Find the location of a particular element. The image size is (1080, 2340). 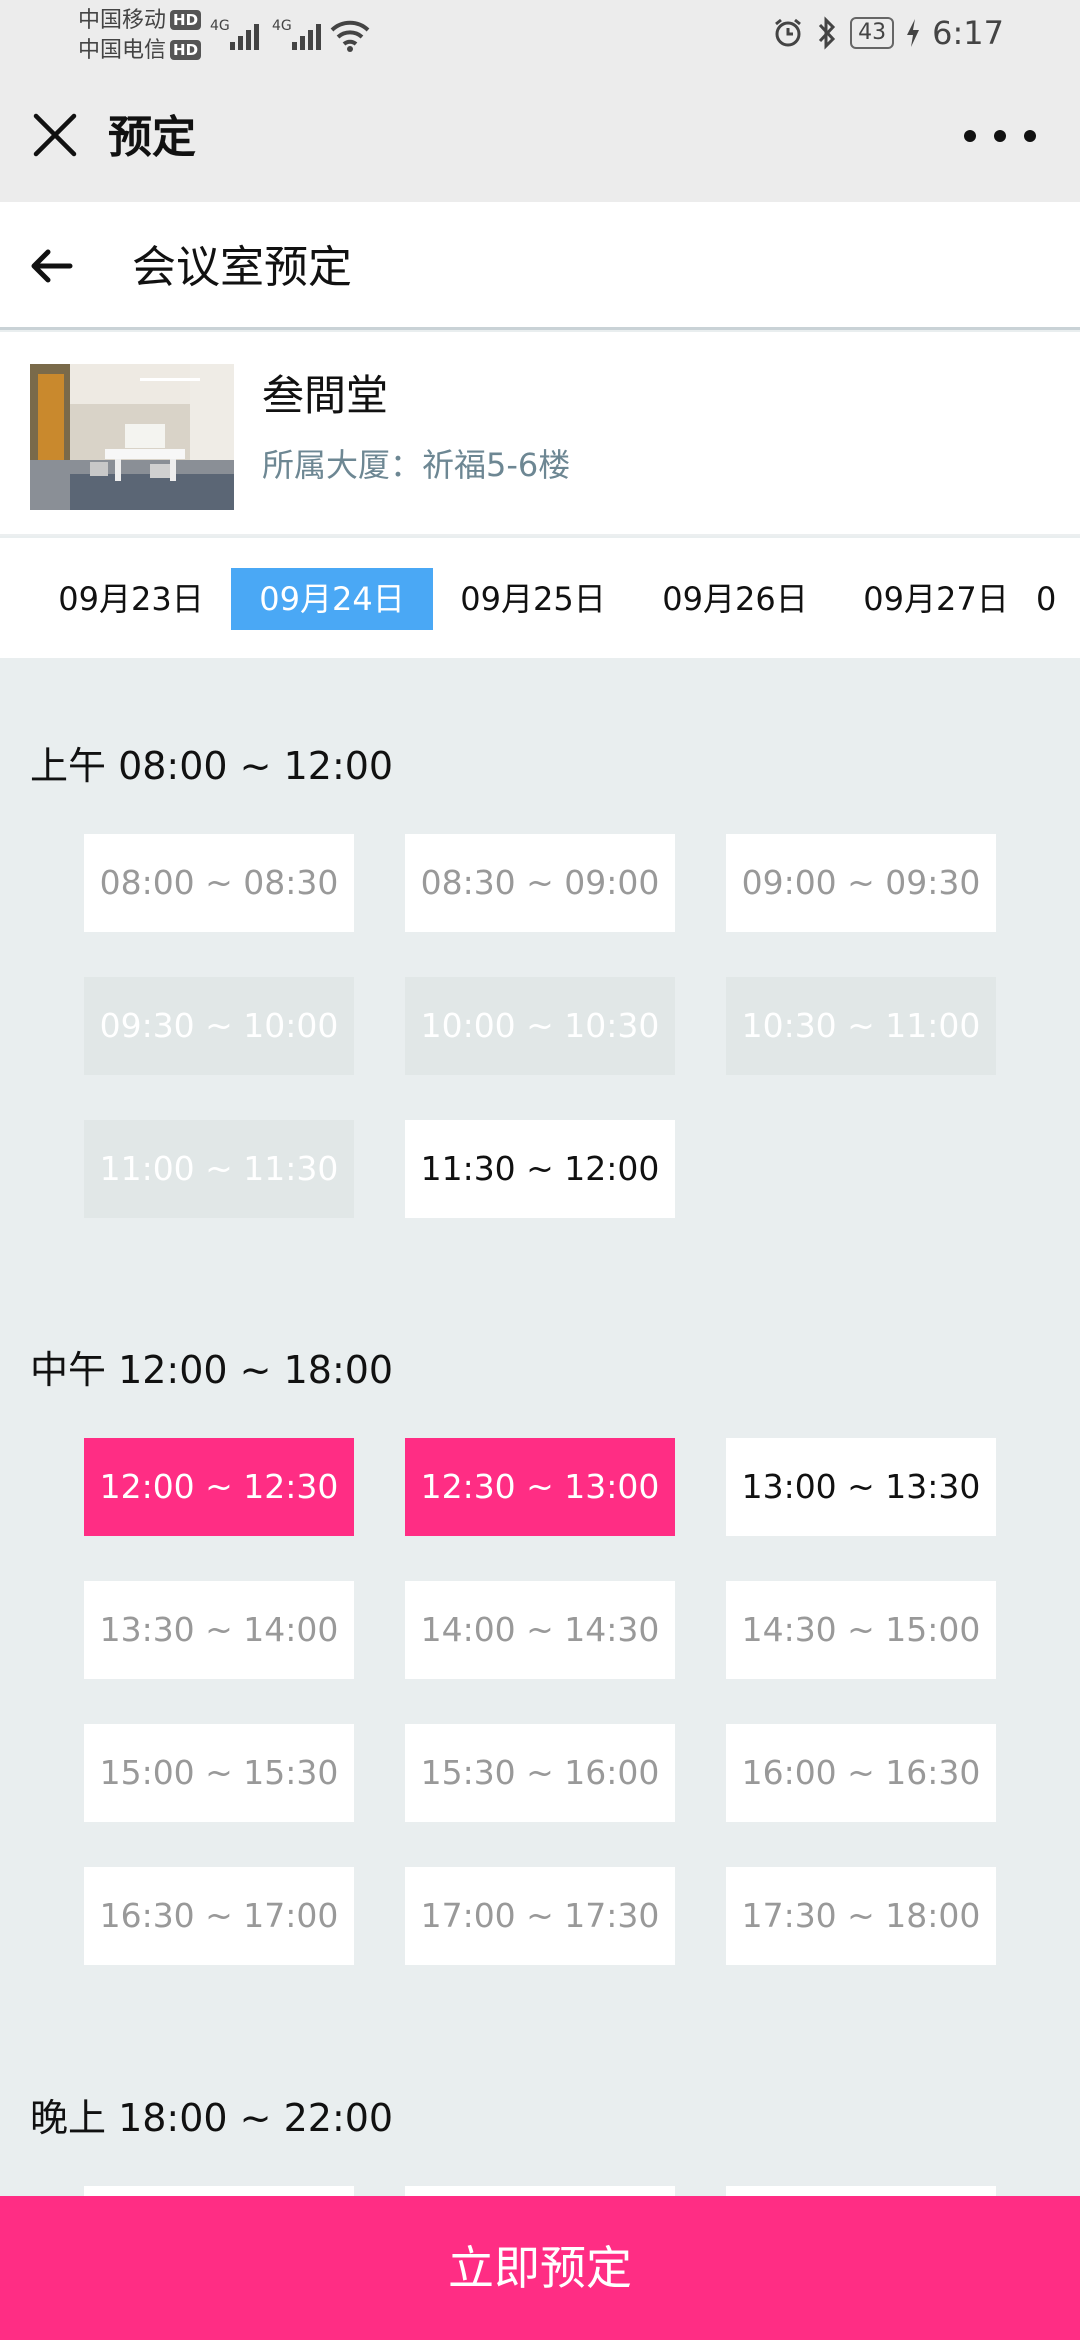

page-header: 会议室预定 is located at coordinates (540, 266).